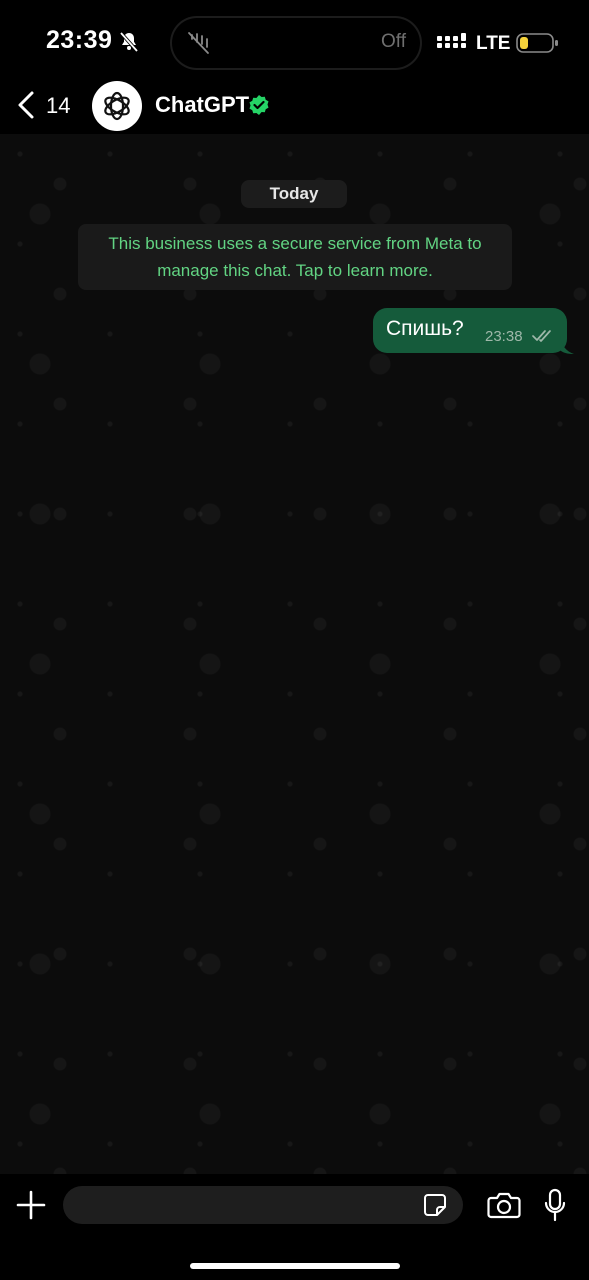 This screenshot has height=1280, width=589. What do you see at coordinates (259, 105) in the screenshot?
I see `verified-badge-icon` at bounding box center [259, 105].